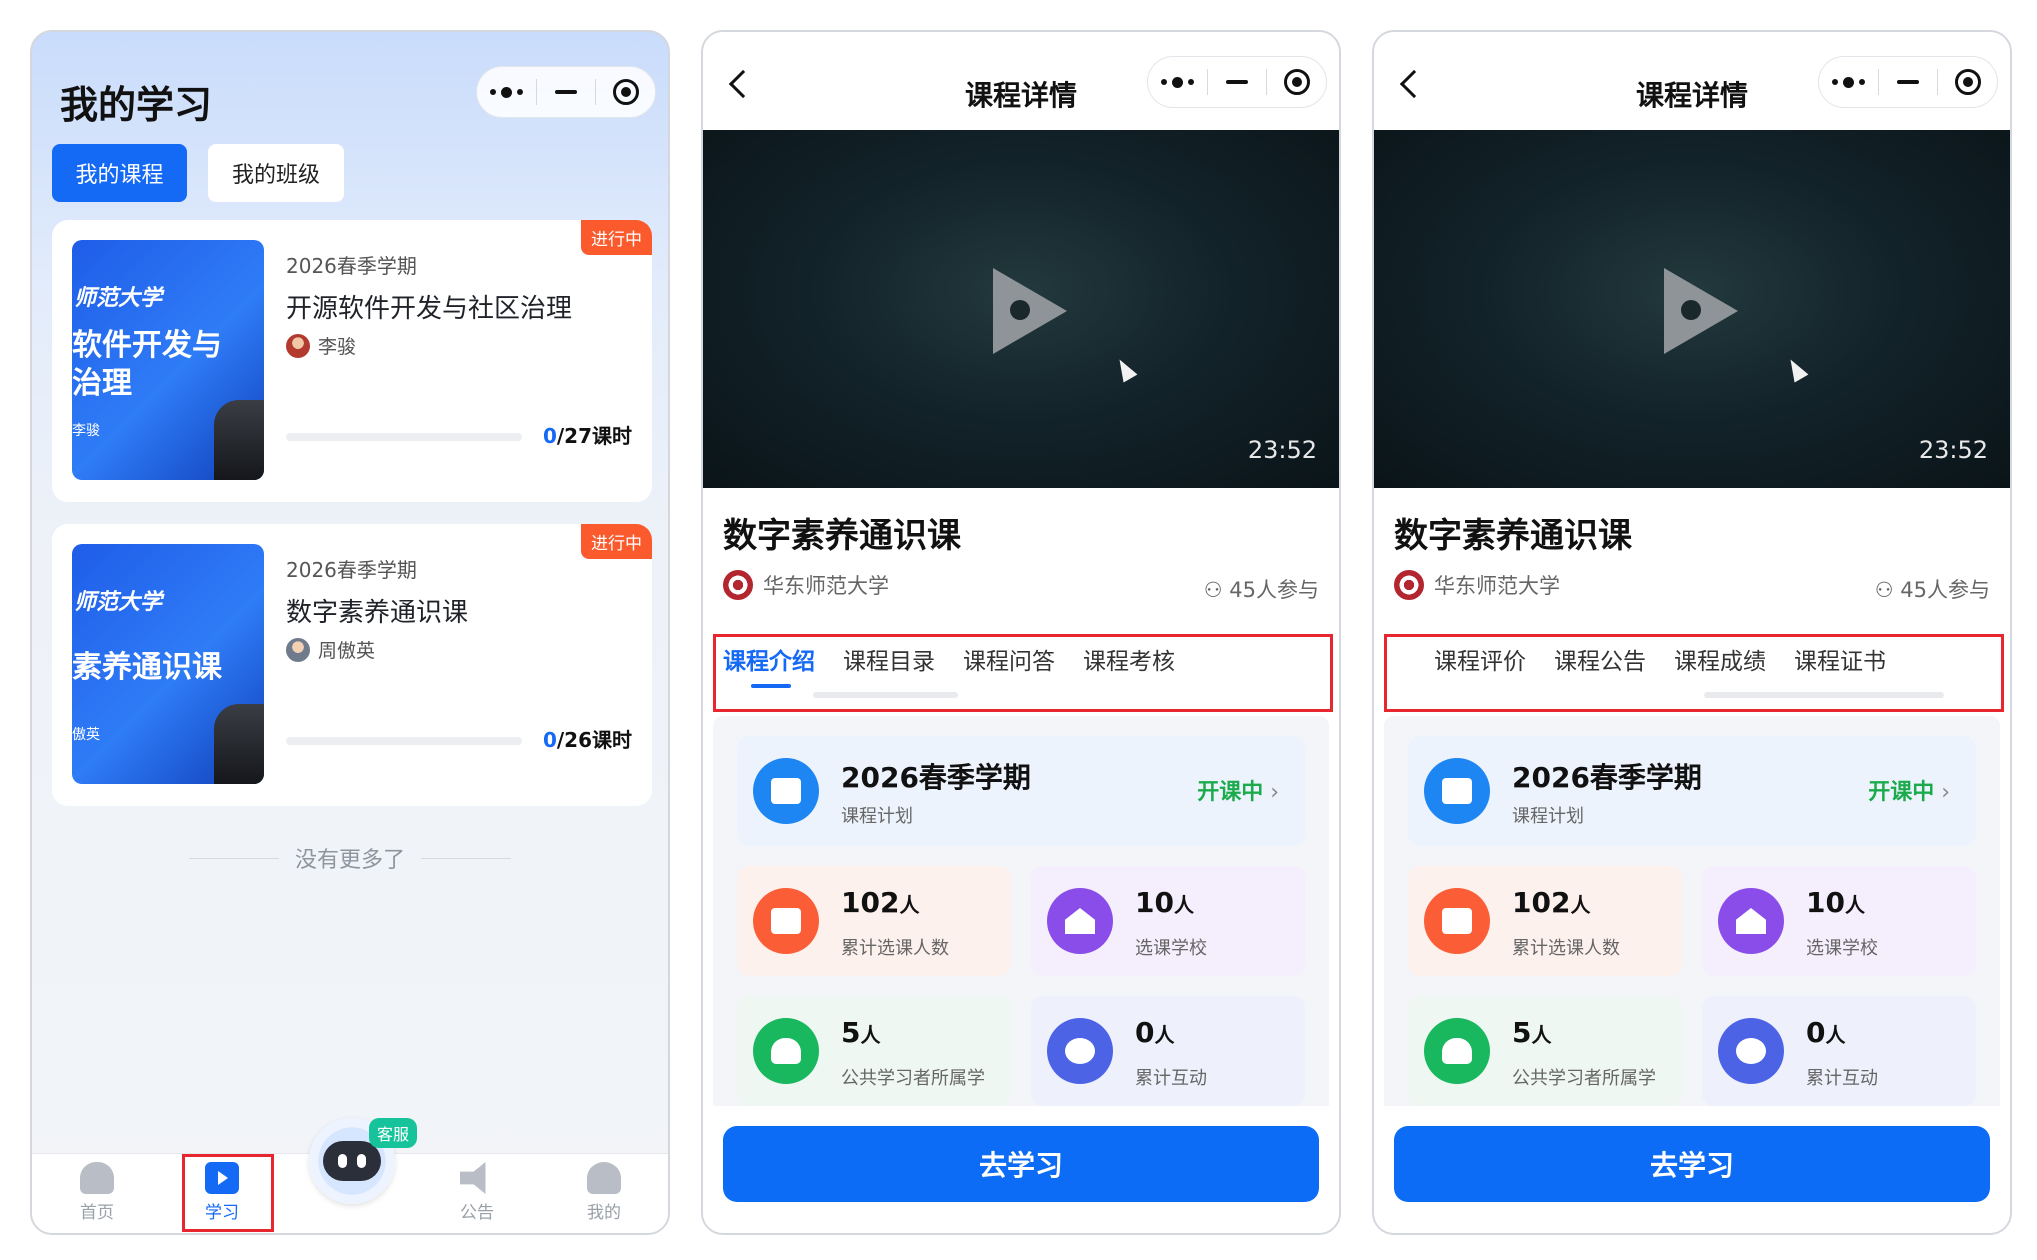 Image resolution: width=2037 pixels, height=1260 pixels. Describe the element at coordinates (1607, 777) in the screenshot. I see `term-name: 2026春季学期` at that location.